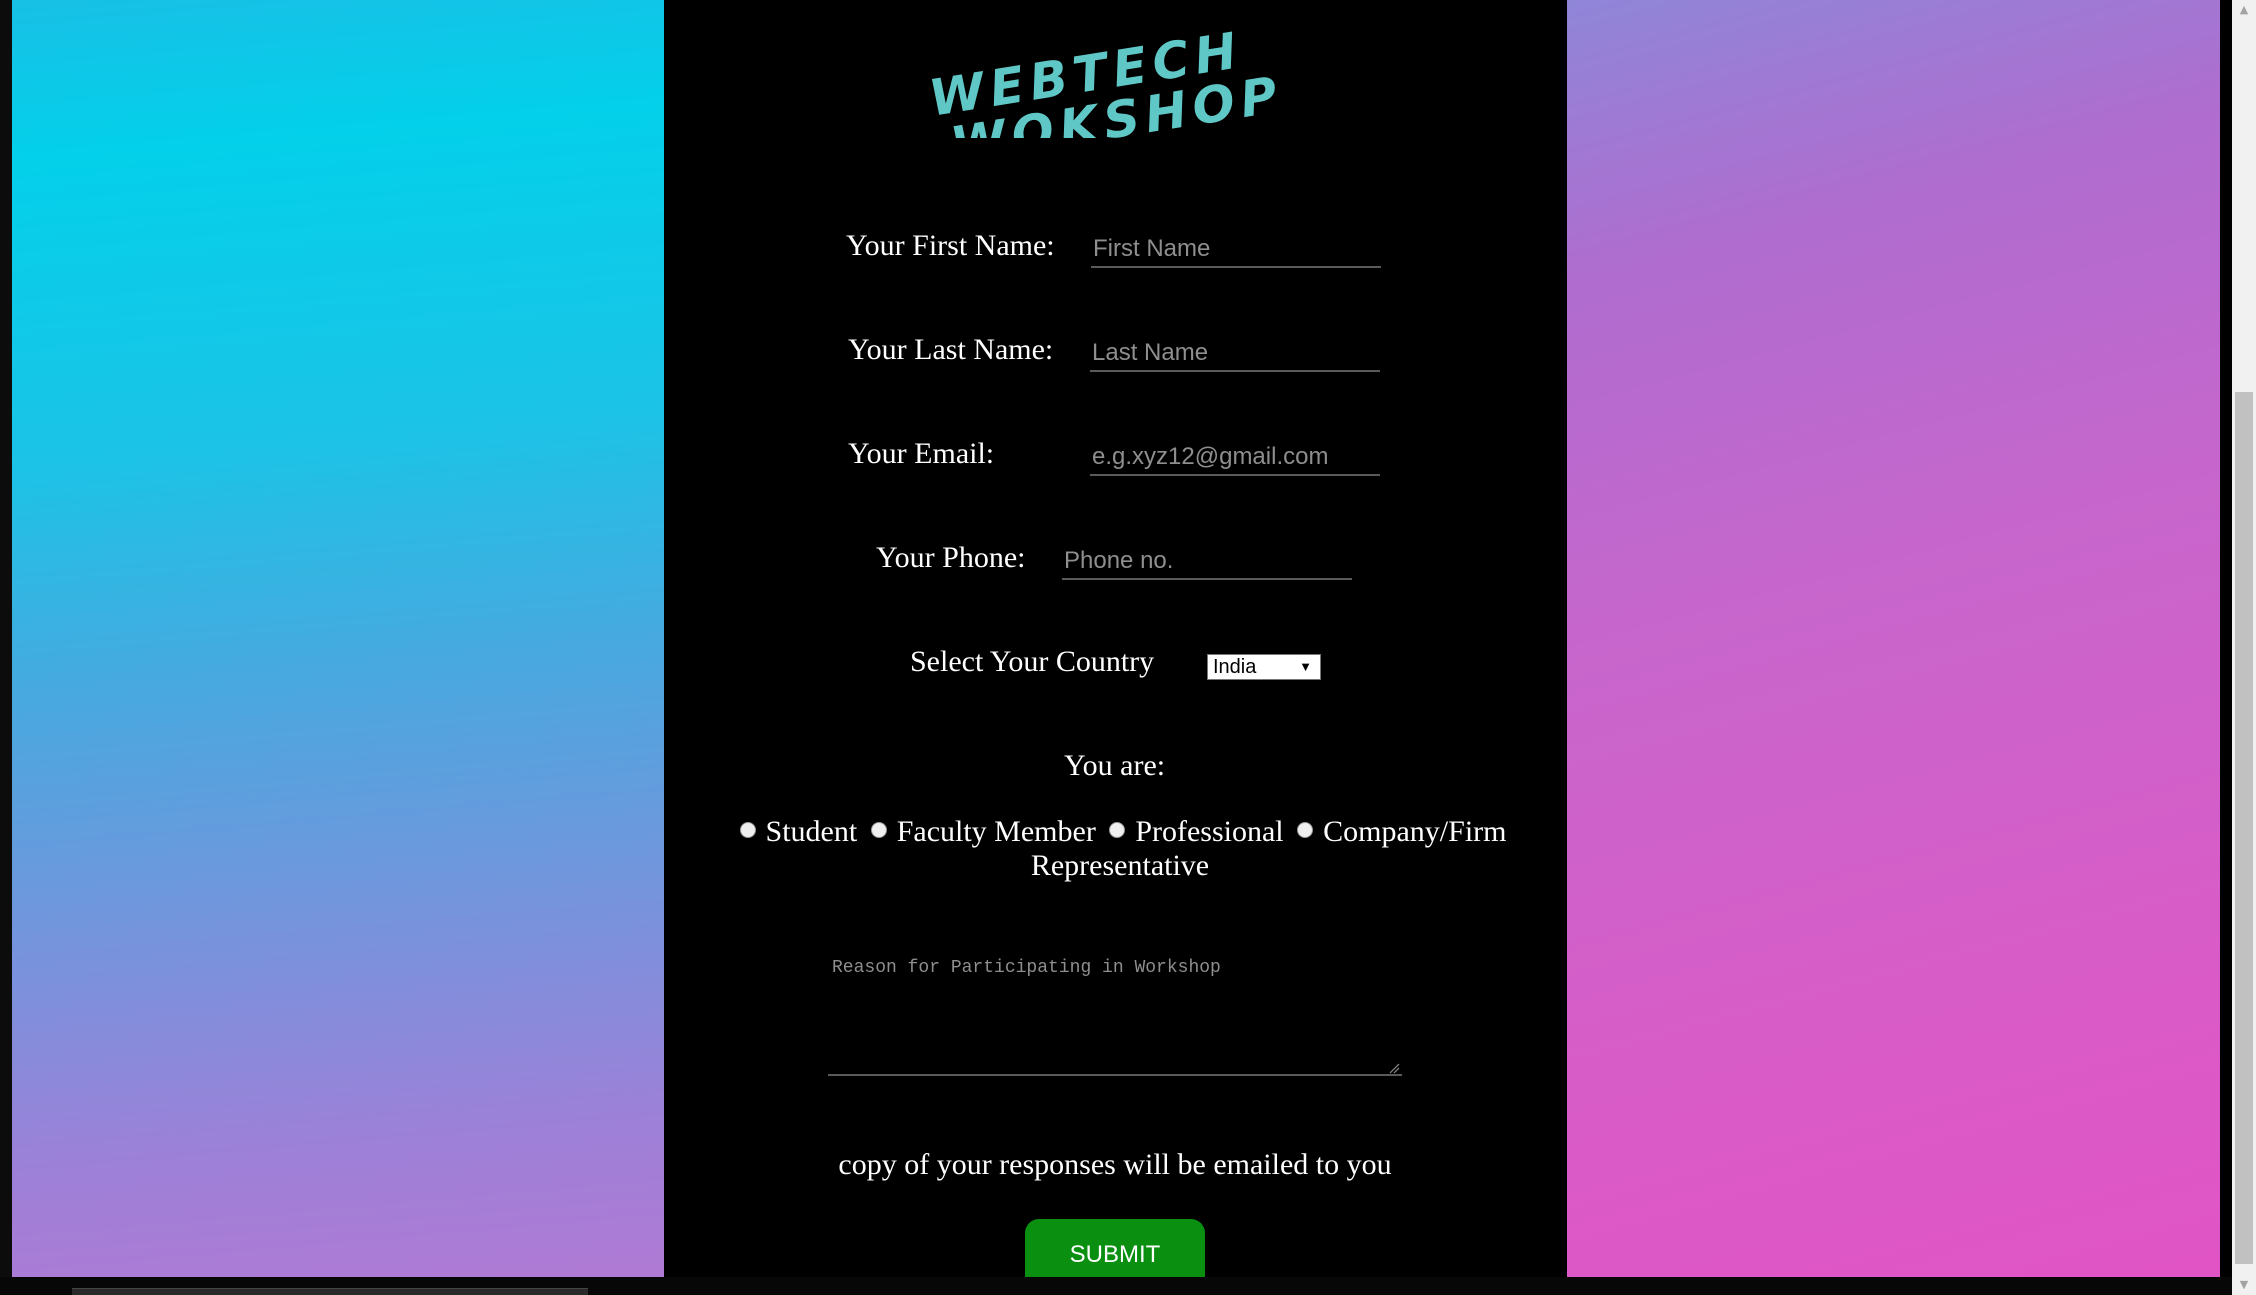 The width and height of the screenshot is (2256, 1295). Describe the element at coordinates (1235, 667) in the screenshot. I see `country-selected-value: India` at that location.